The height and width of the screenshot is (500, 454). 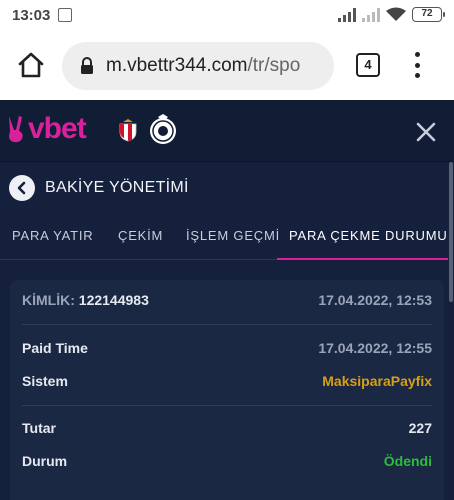 I want to click on status-time: 13:03, so click(x=31, y=15).